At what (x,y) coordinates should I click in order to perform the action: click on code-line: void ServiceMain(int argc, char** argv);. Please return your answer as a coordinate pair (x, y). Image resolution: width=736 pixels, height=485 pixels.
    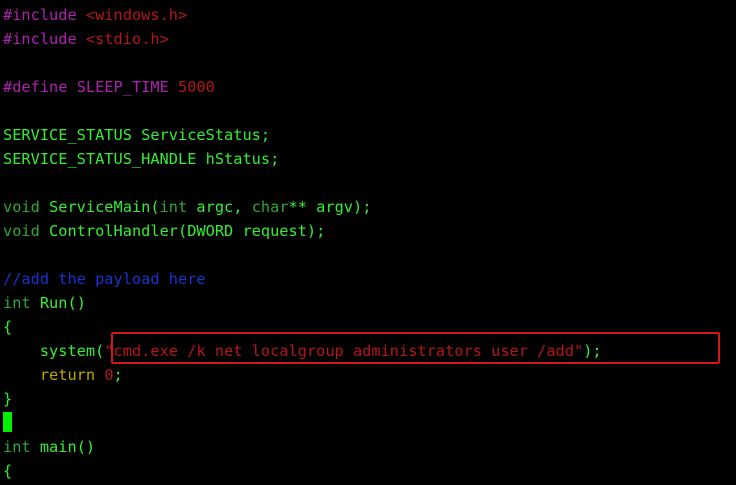
    Looking at the image, I should click on (369, 207).